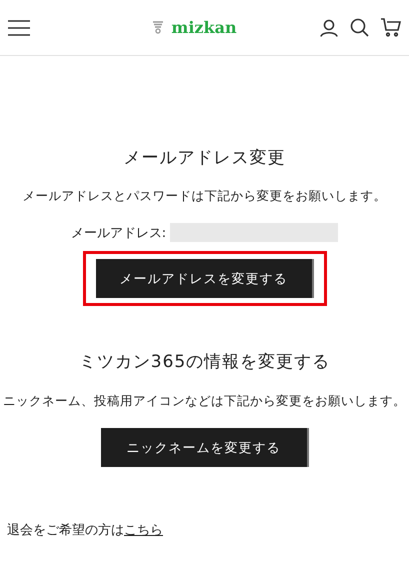  I want to click on email-label: メールアドレス:, so click(118, 233).